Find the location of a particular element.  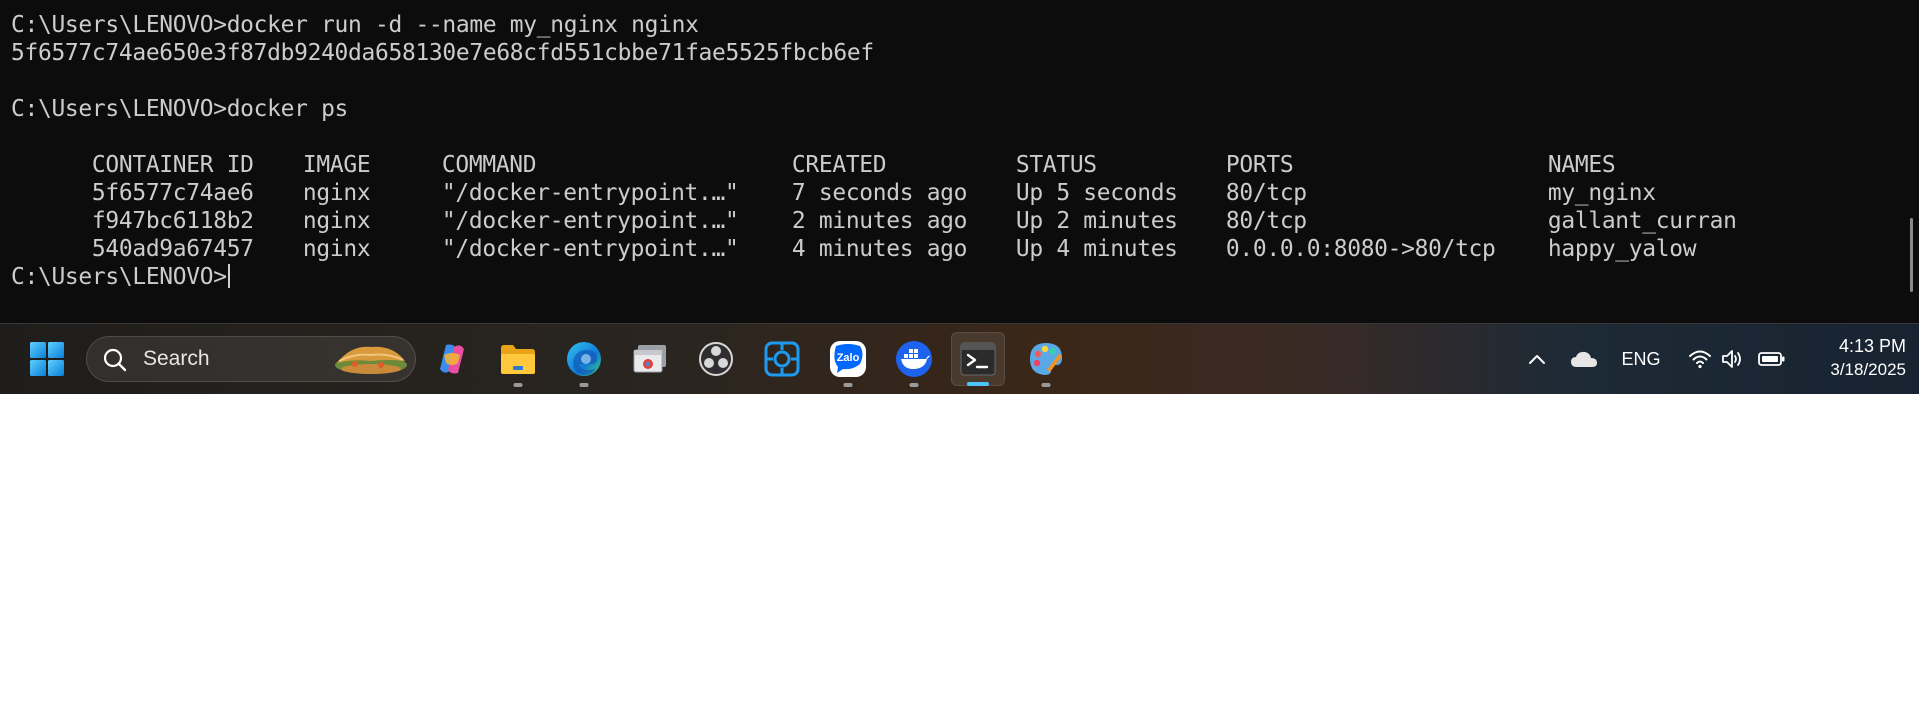

taskbar-app-windows-terminal is located at coordinates (978, 359).